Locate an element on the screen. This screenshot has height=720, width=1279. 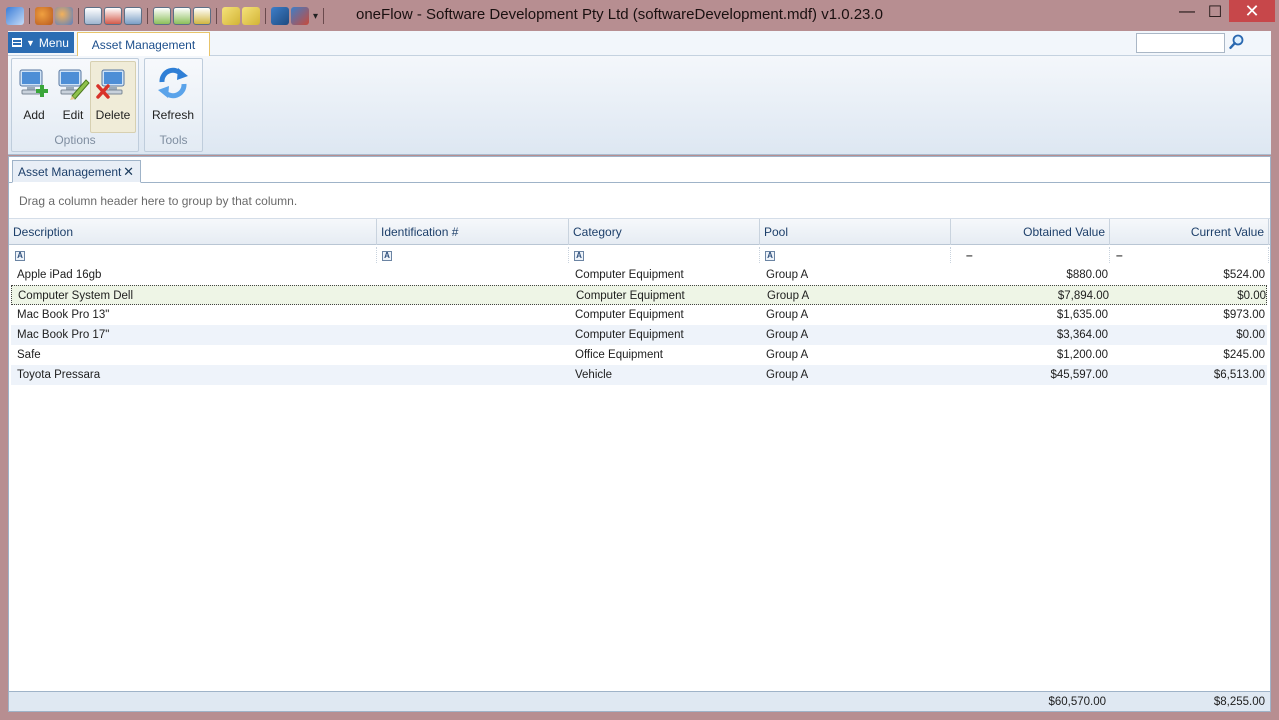
add-button: Add is located at coordinates (34, 97).